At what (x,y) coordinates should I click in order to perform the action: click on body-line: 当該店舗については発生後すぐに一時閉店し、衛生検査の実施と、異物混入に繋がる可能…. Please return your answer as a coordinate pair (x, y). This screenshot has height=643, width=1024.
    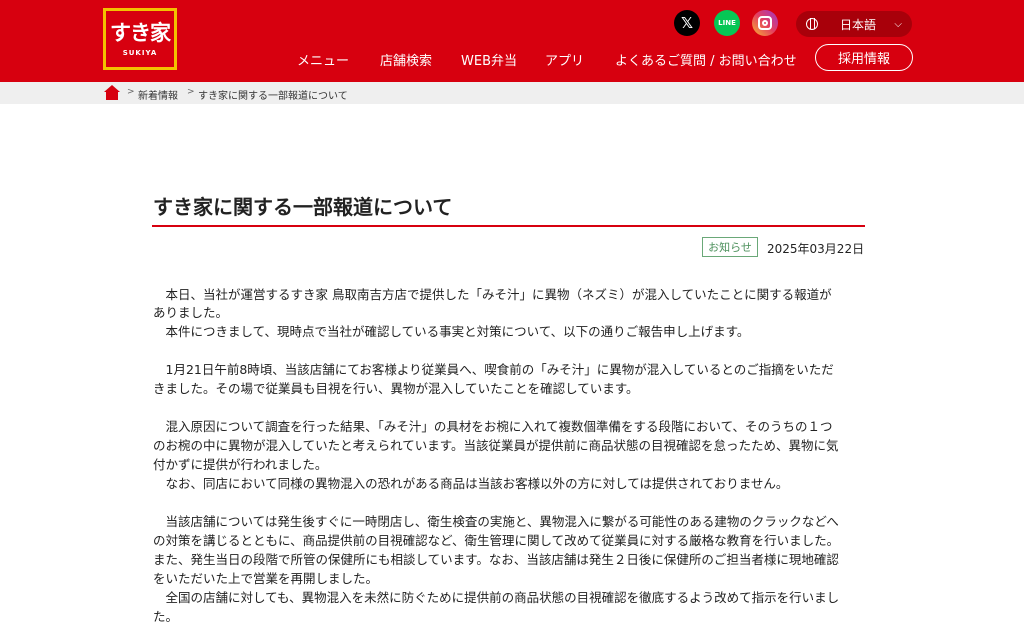
    Looking at the image, I should click on (496, 521).